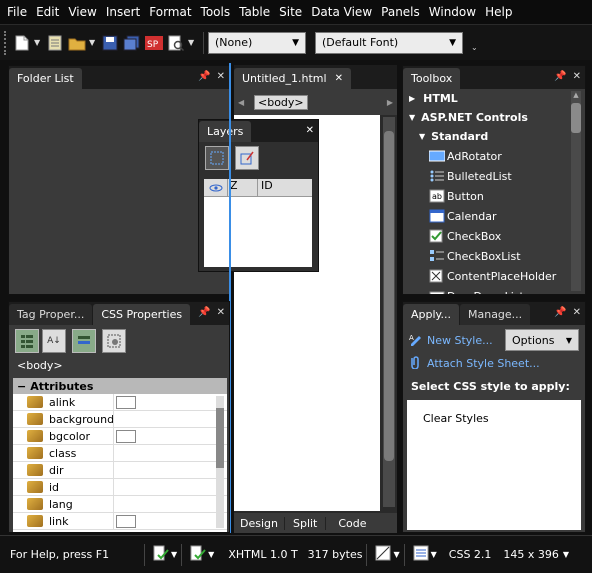  I want to click on page-mode-dropdown-icon: ▼, so click(211, 554).